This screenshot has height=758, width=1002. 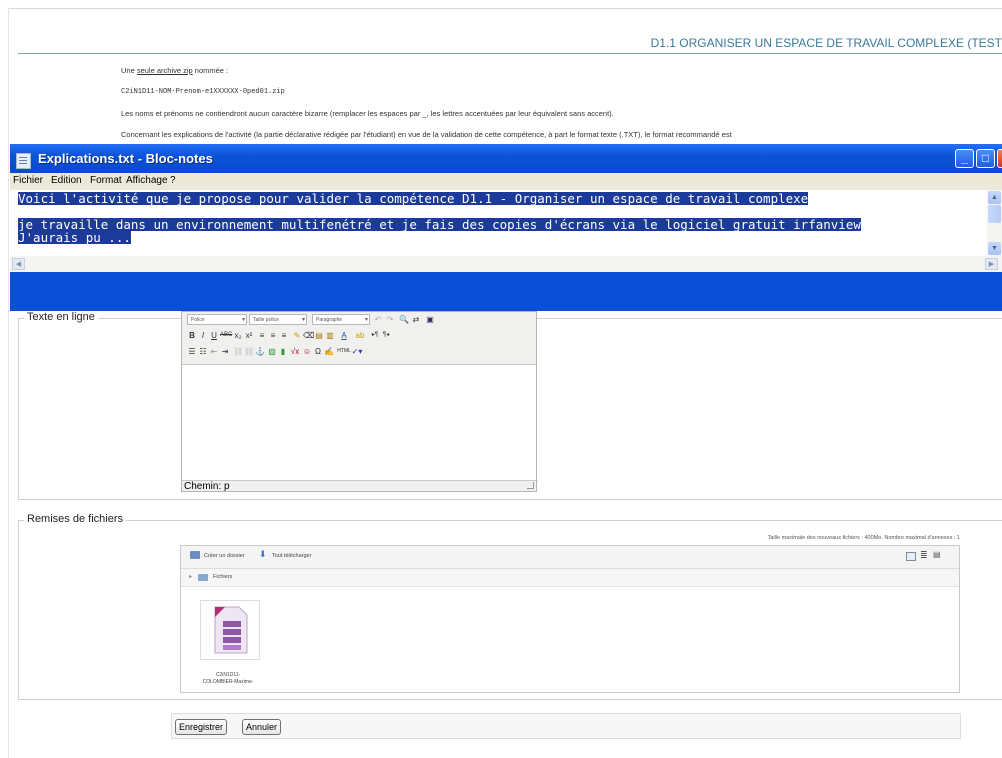 I want to click on align-left-icon: ≡, so click(x=262, y=335).